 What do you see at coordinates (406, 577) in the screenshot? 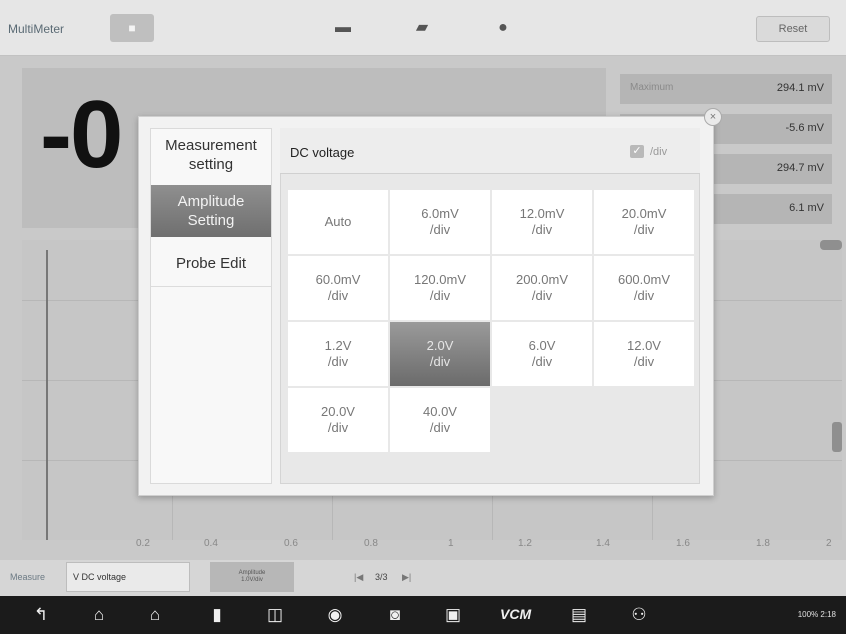
I see `next-page-button: ▶|` at bounding box center [406, 577].